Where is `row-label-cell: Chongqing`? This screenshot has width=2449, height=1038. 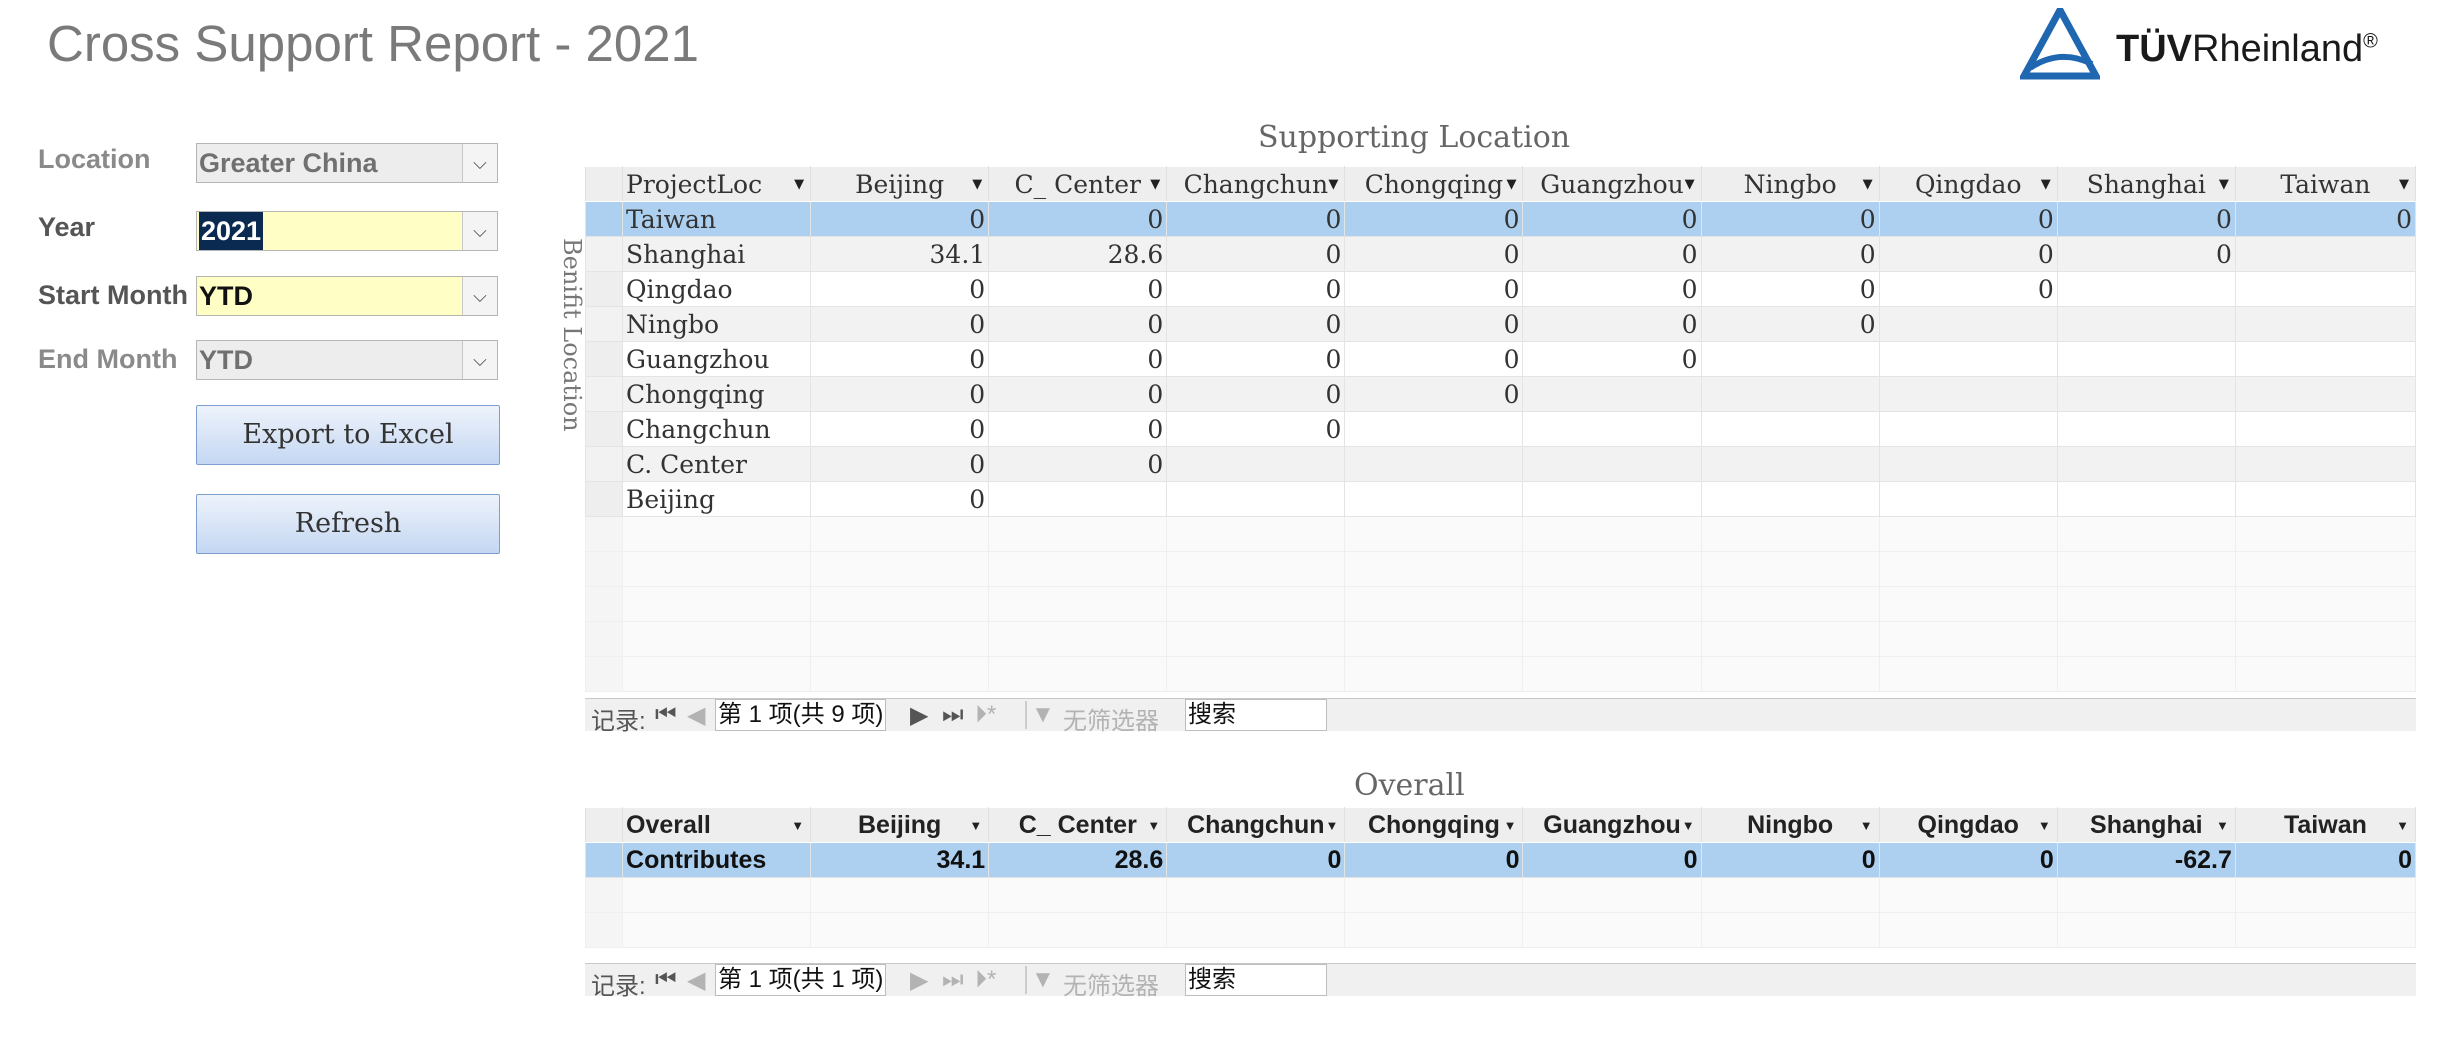
row-label-cell: Chongqing is located at coordinates (717, 394).